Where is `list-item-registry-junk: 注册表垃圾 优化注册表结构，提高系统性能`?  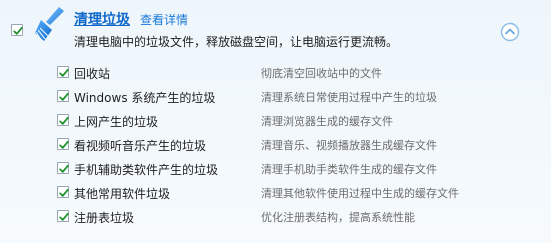
list-item-registry-junk: 注册表垃圾 优化注册表结构，提高系统性能 is located at coordinates (275, 217).